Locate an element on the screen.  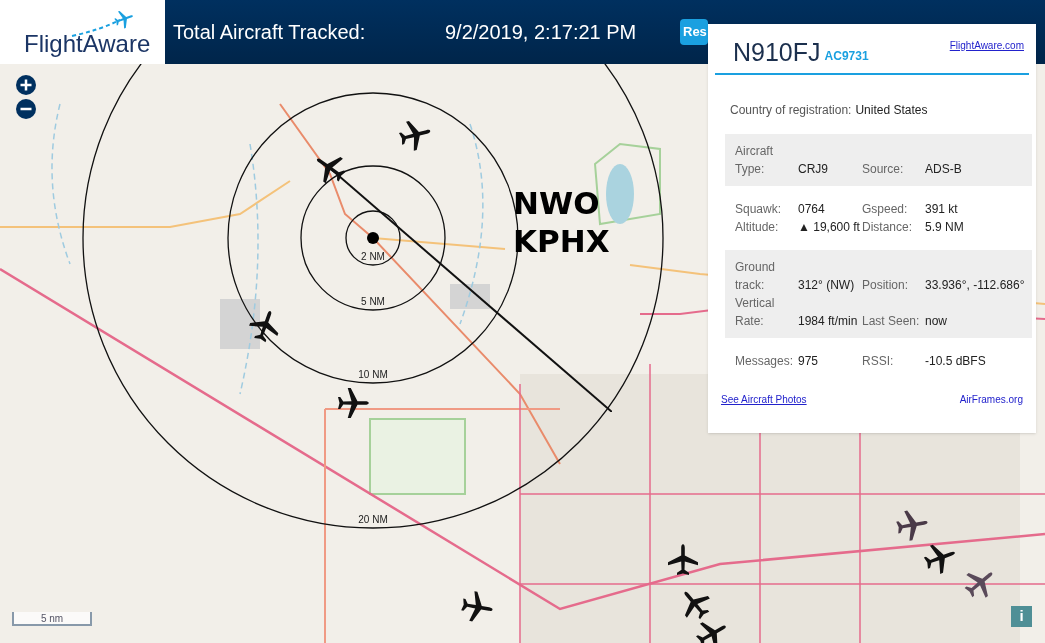
header-title: Total Aircraft Tracked: is located at coordinates (270, 32).